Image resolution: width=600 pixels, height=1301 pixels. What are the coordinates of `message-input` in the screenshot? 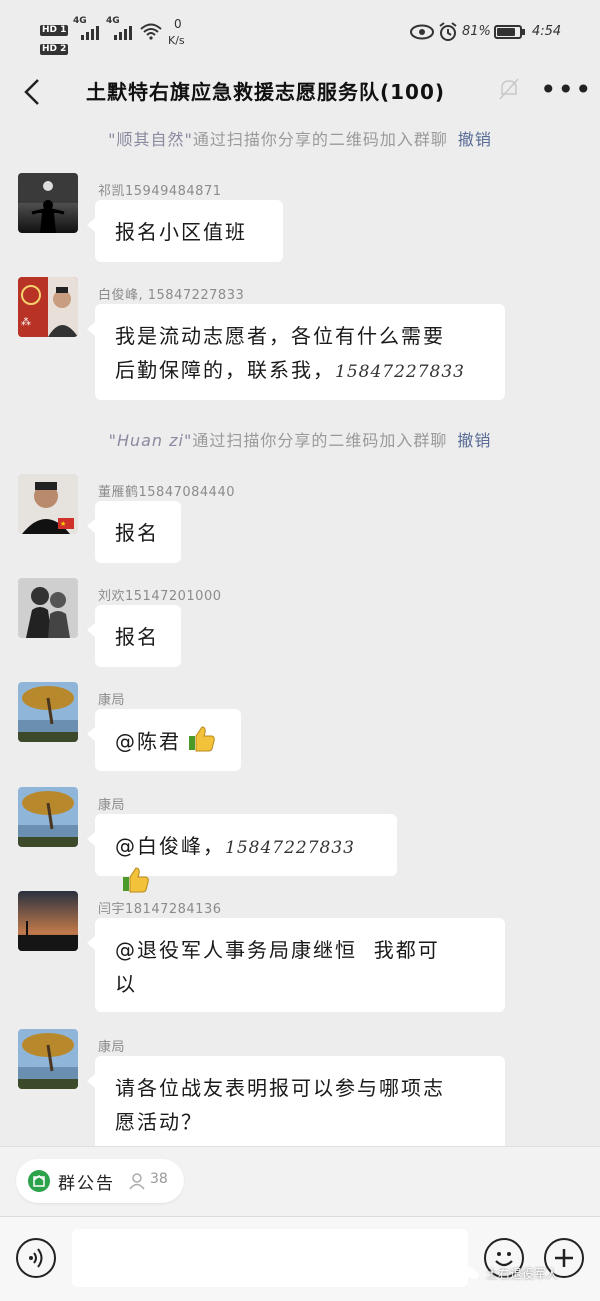 It's located at (270, 1258).